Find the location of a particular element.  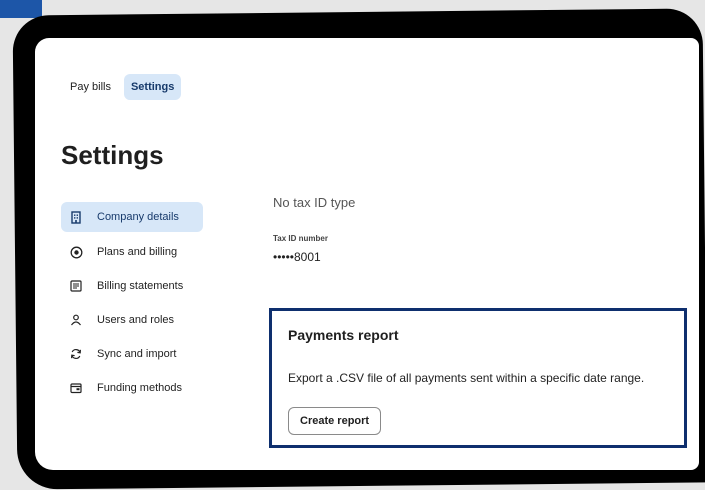

sidebar-item-billing-statements: Billing statements is located at coordinates (132, 286).